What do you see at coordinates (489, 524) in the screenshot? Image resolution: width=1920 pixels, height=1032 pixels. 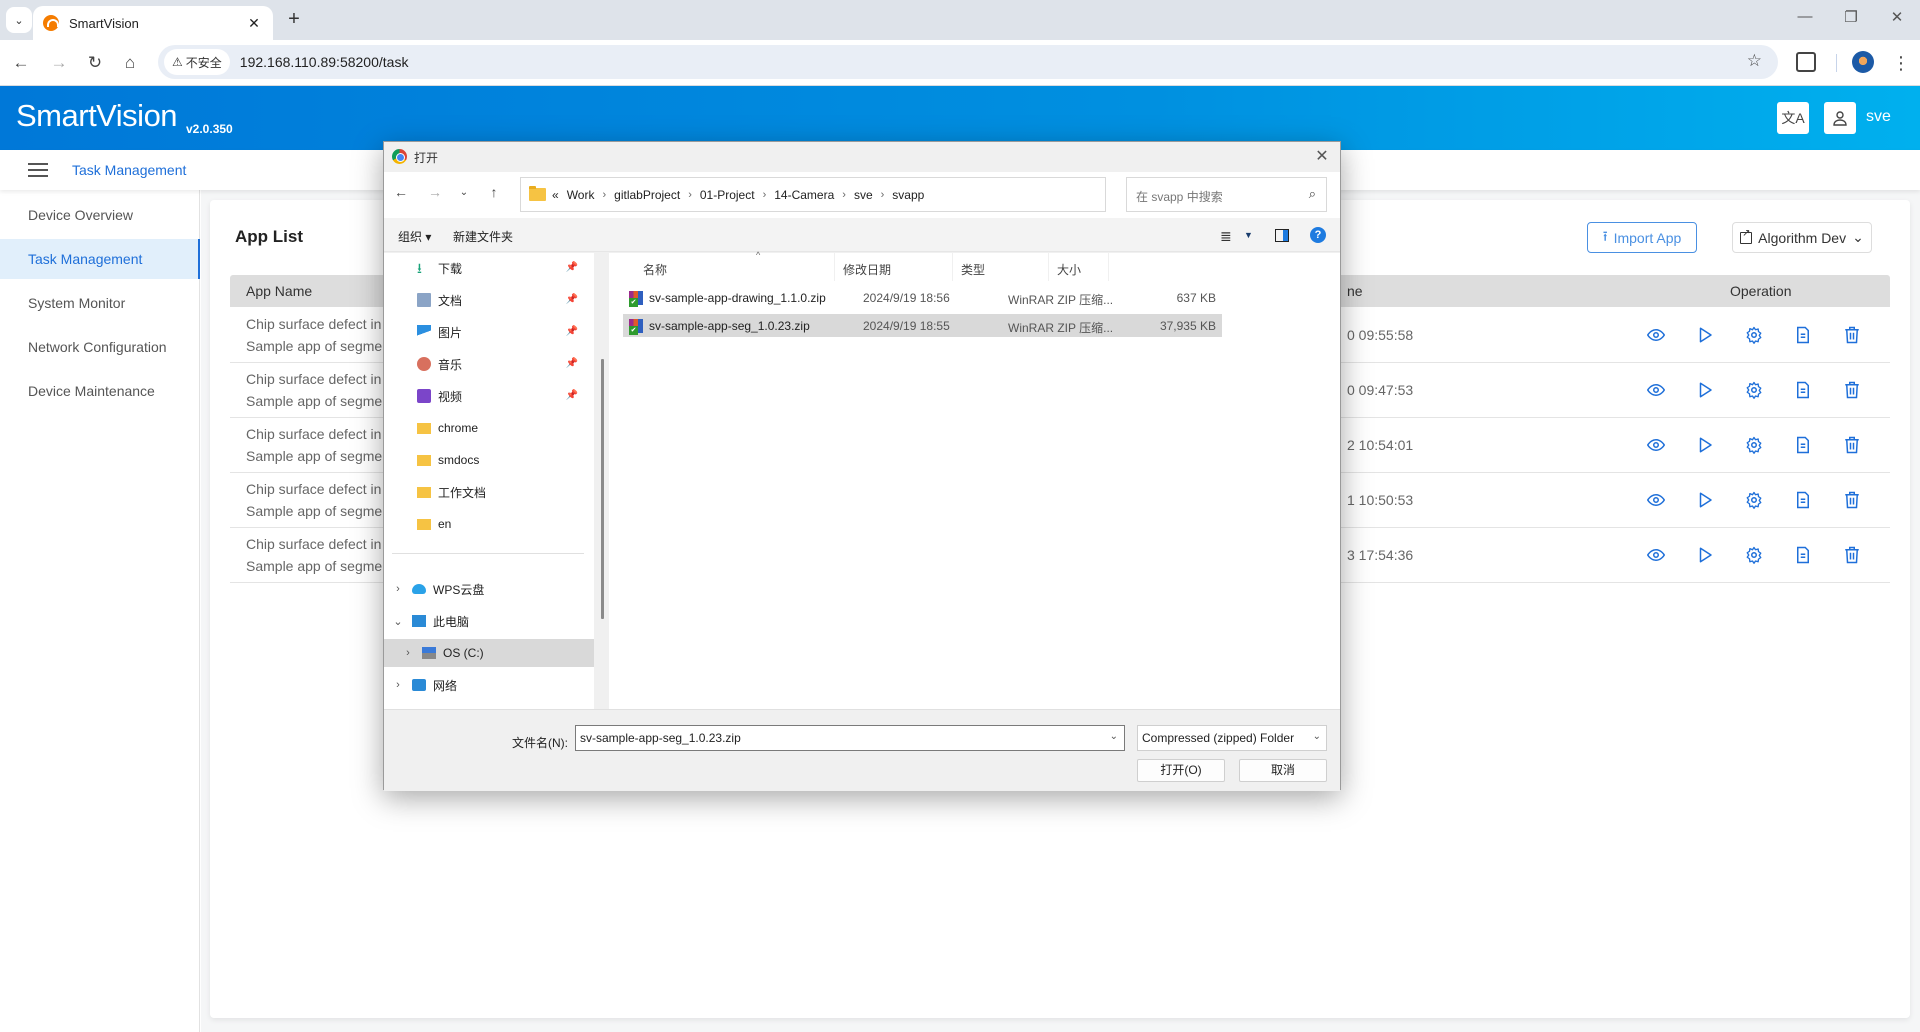 I see `nav-item-en: en` at bounding box center [489, 524].